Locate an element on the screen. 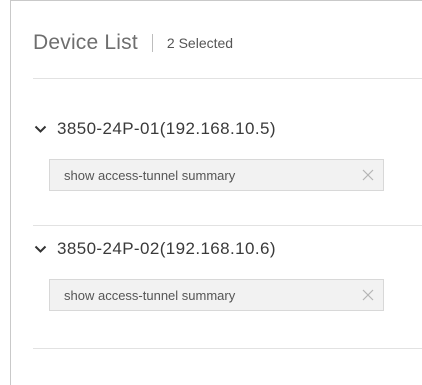 Image resolution: width=422 pixels, height=385 pixels. device-name: 3850-24P-01(192.168.10.5) is located at coordinates (166, 128).